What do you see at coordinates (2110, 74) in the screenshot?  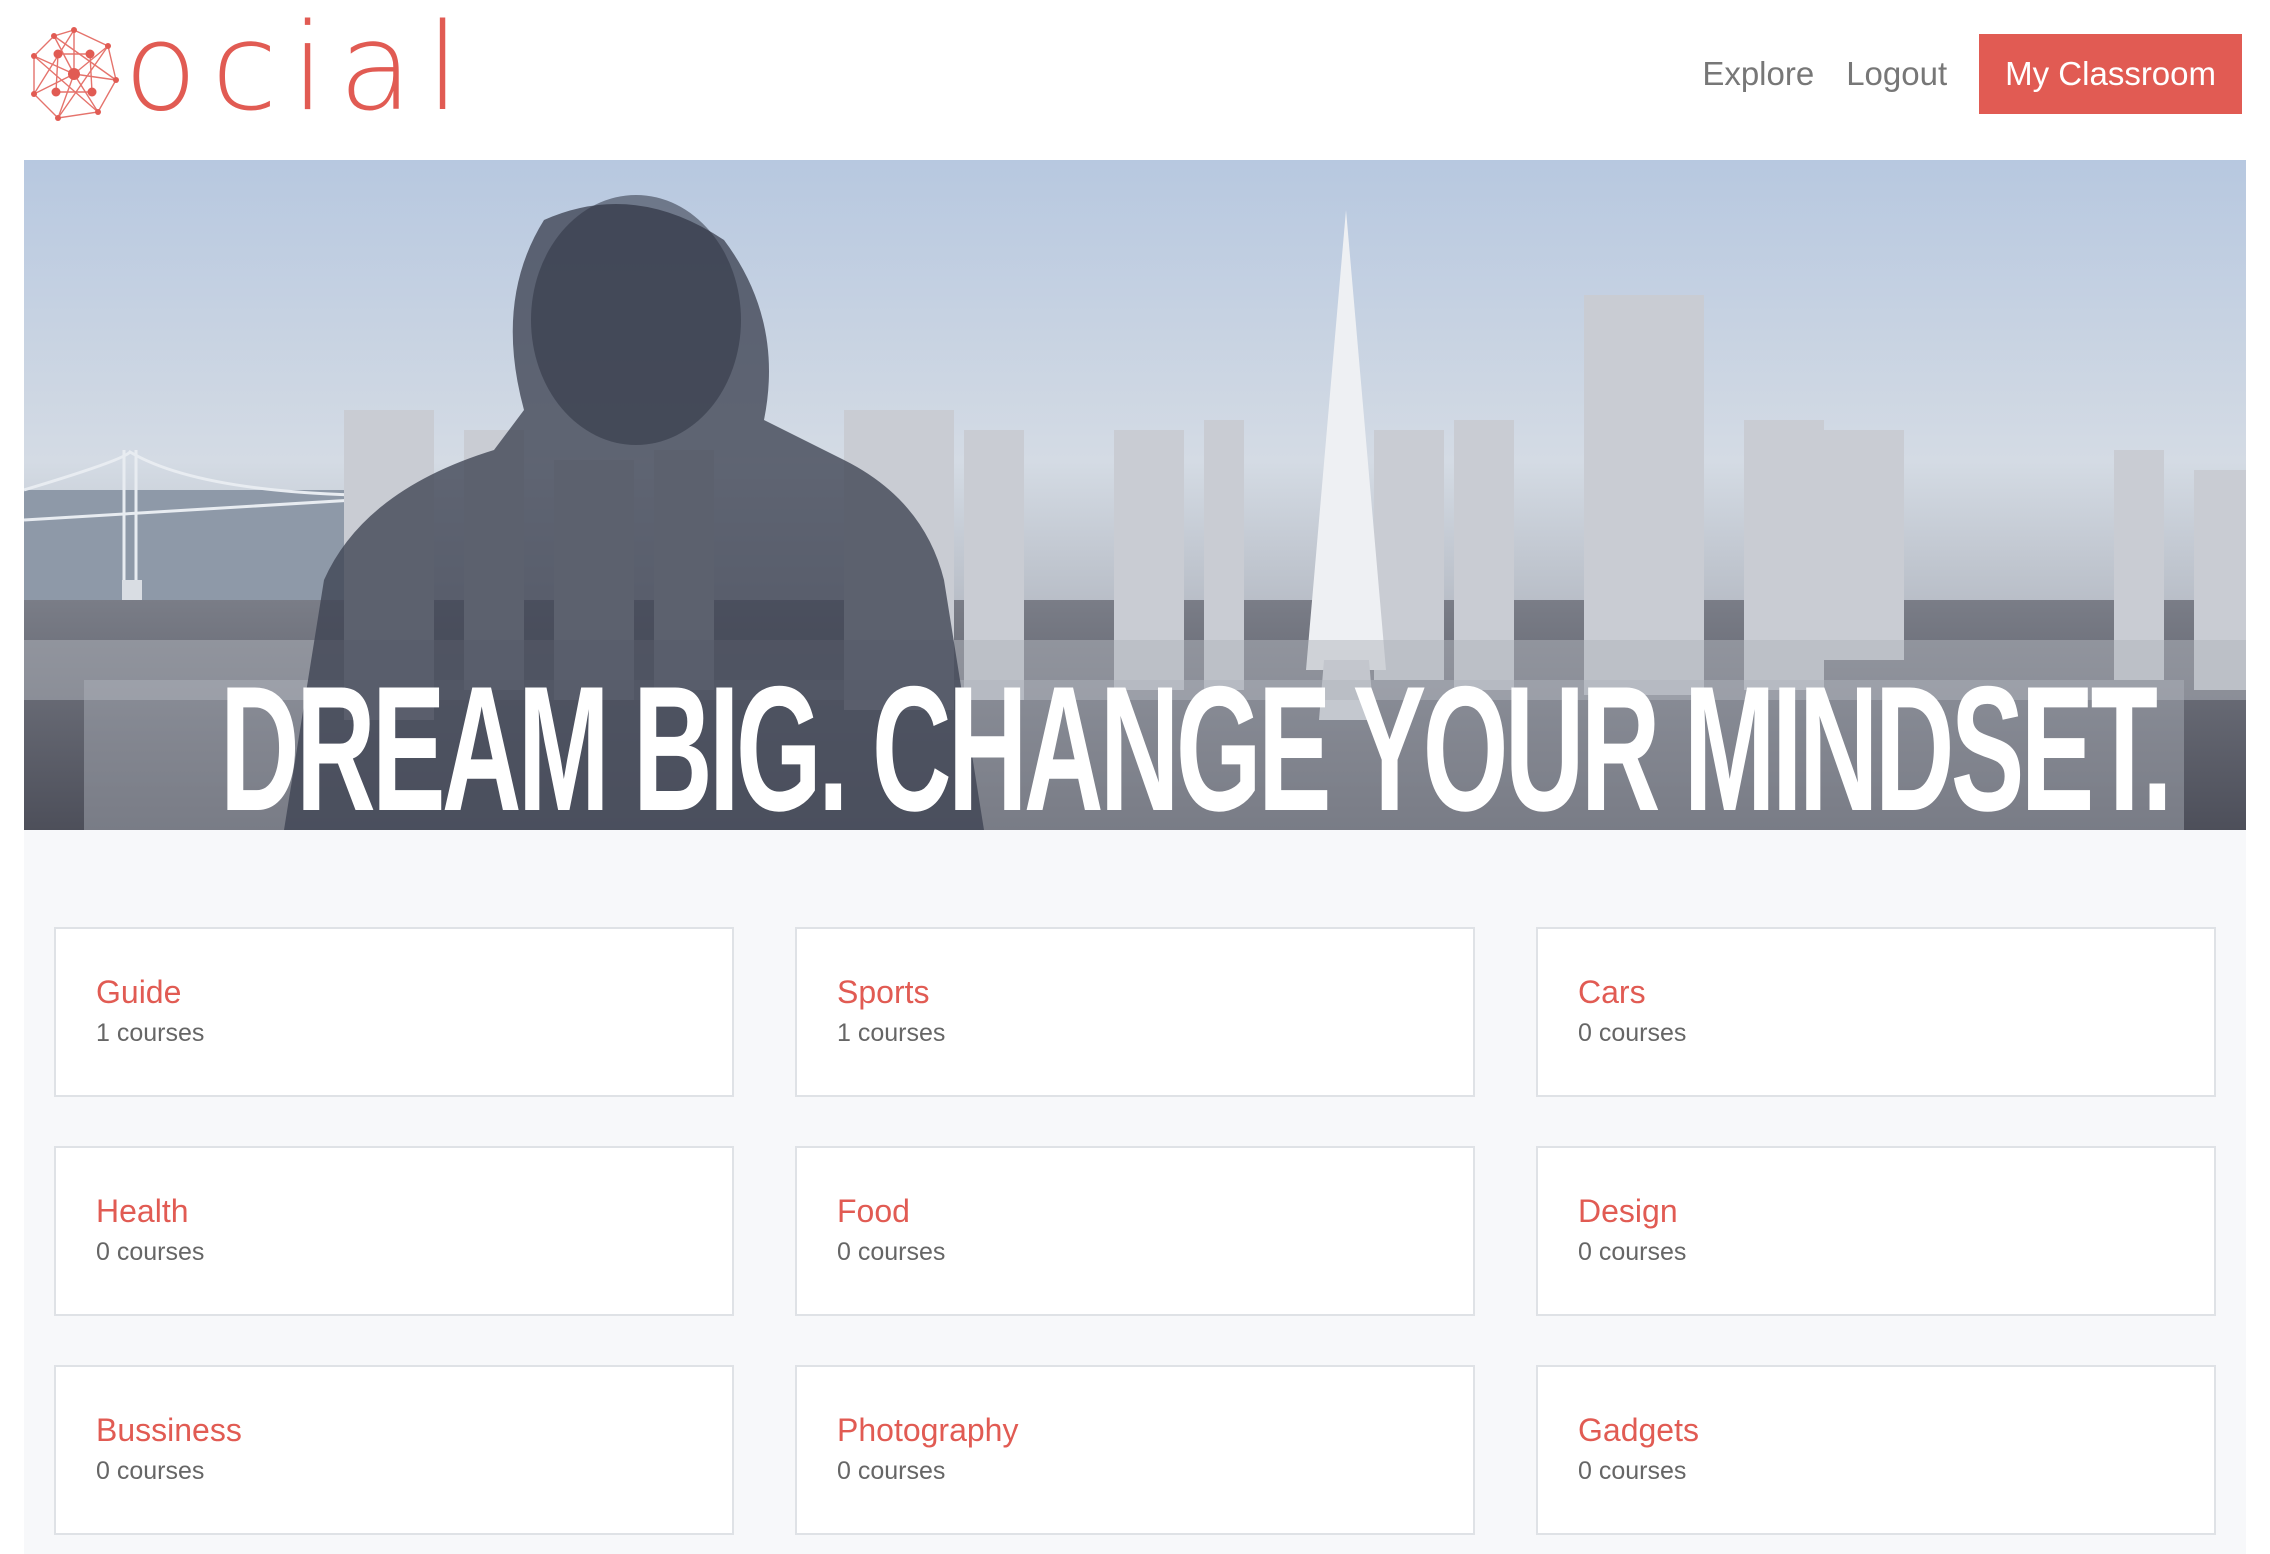 I see `my-classroom-button: My Classroom` at bounding box center [2110, 74].